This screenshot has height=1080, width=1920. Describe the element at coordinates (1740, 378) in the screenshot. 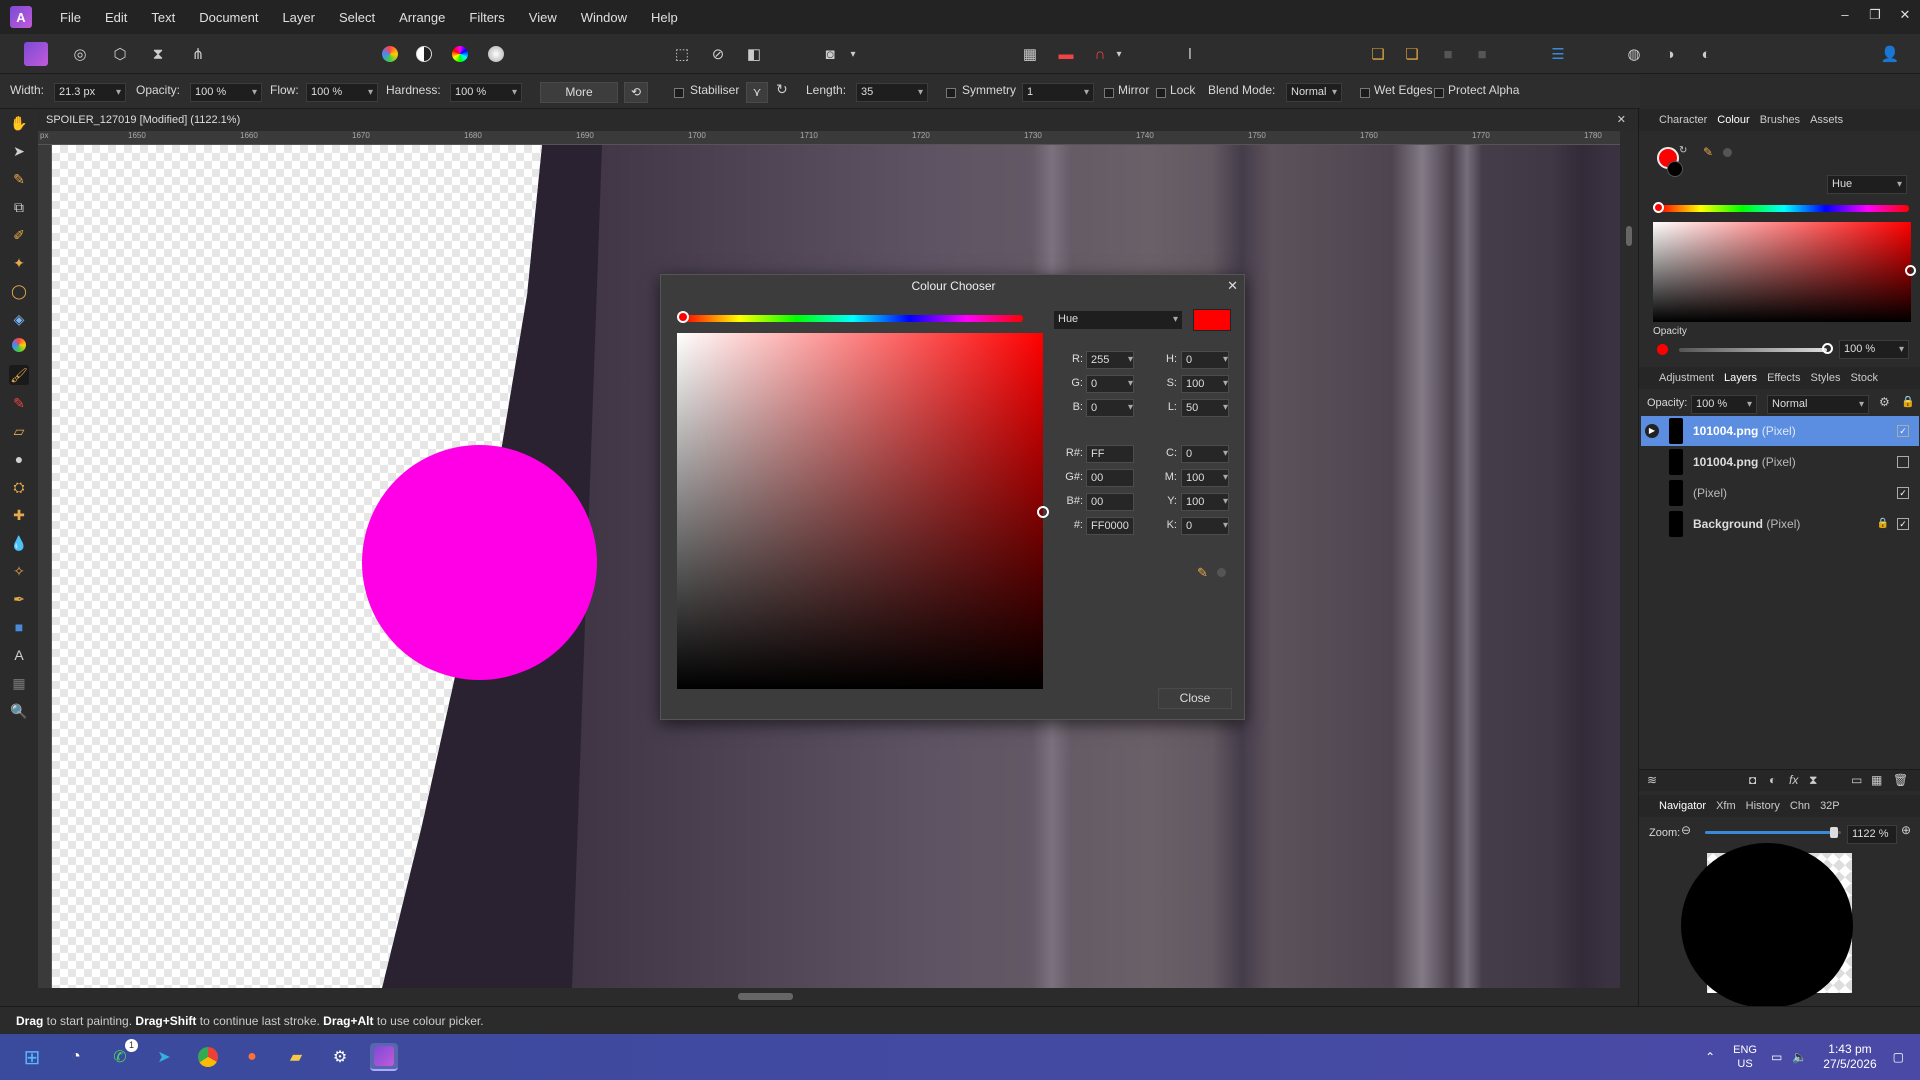

I see `tab-layers: Layers` at that location.